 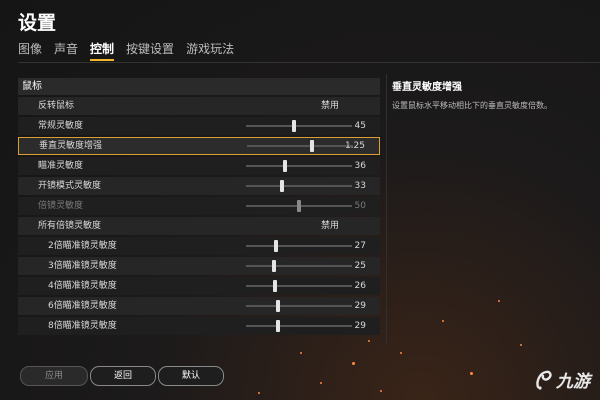 What do you see at coordinates (360, 286) in the screenshot?
I see `setting-value: 26` at bounding box center [360, 286].